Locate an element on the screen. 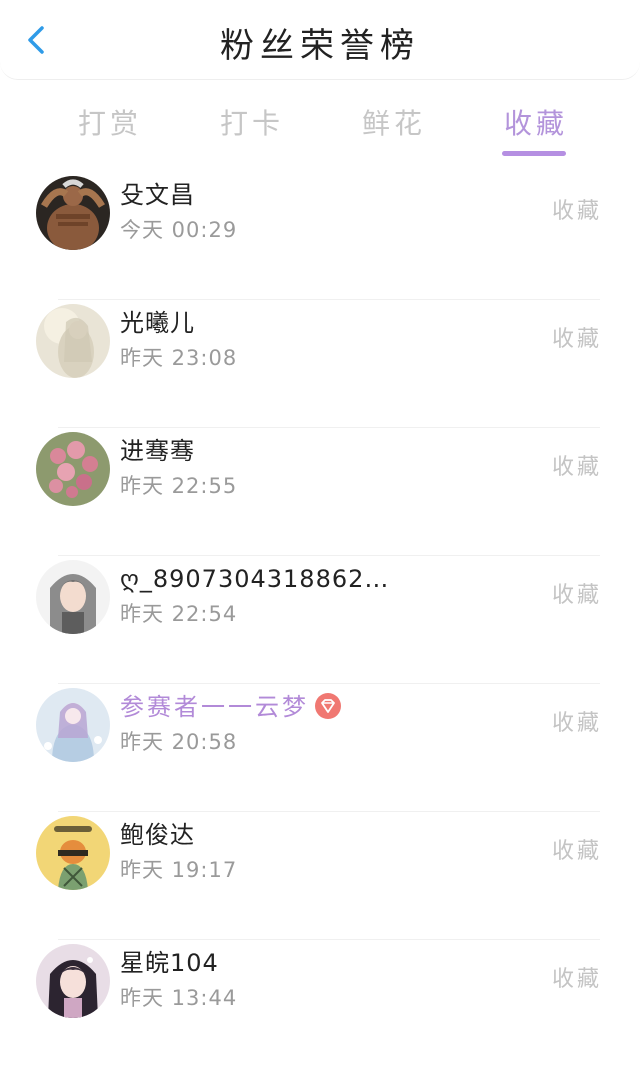 Image resolution: width=640 pixels, height=1068 pixels. list-item: 鲍俊达 昨天 19:17 收藏 is located at coordinates (320, 876).